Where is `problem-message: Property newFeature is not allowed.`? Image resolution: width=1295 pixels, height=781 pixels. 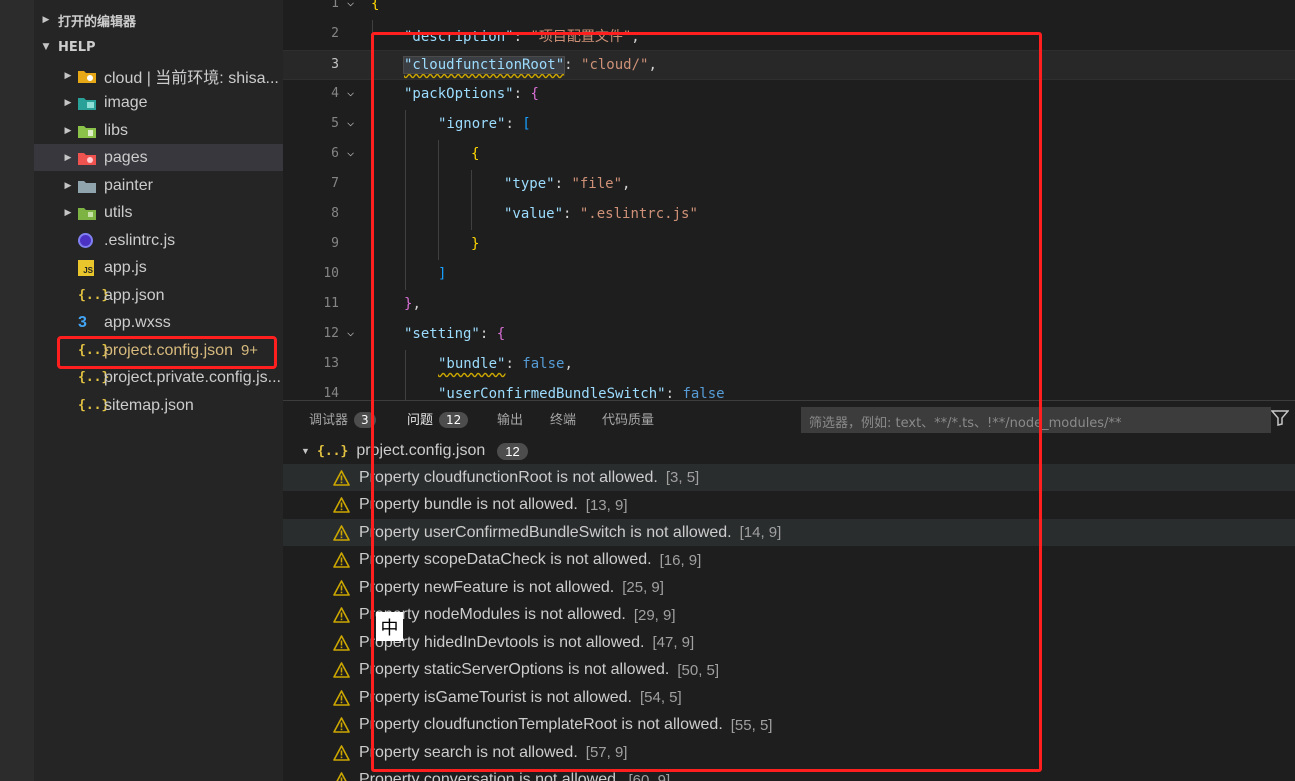 problem-message: Property newFeature is not allowed. is located at coordinates (487, 587).